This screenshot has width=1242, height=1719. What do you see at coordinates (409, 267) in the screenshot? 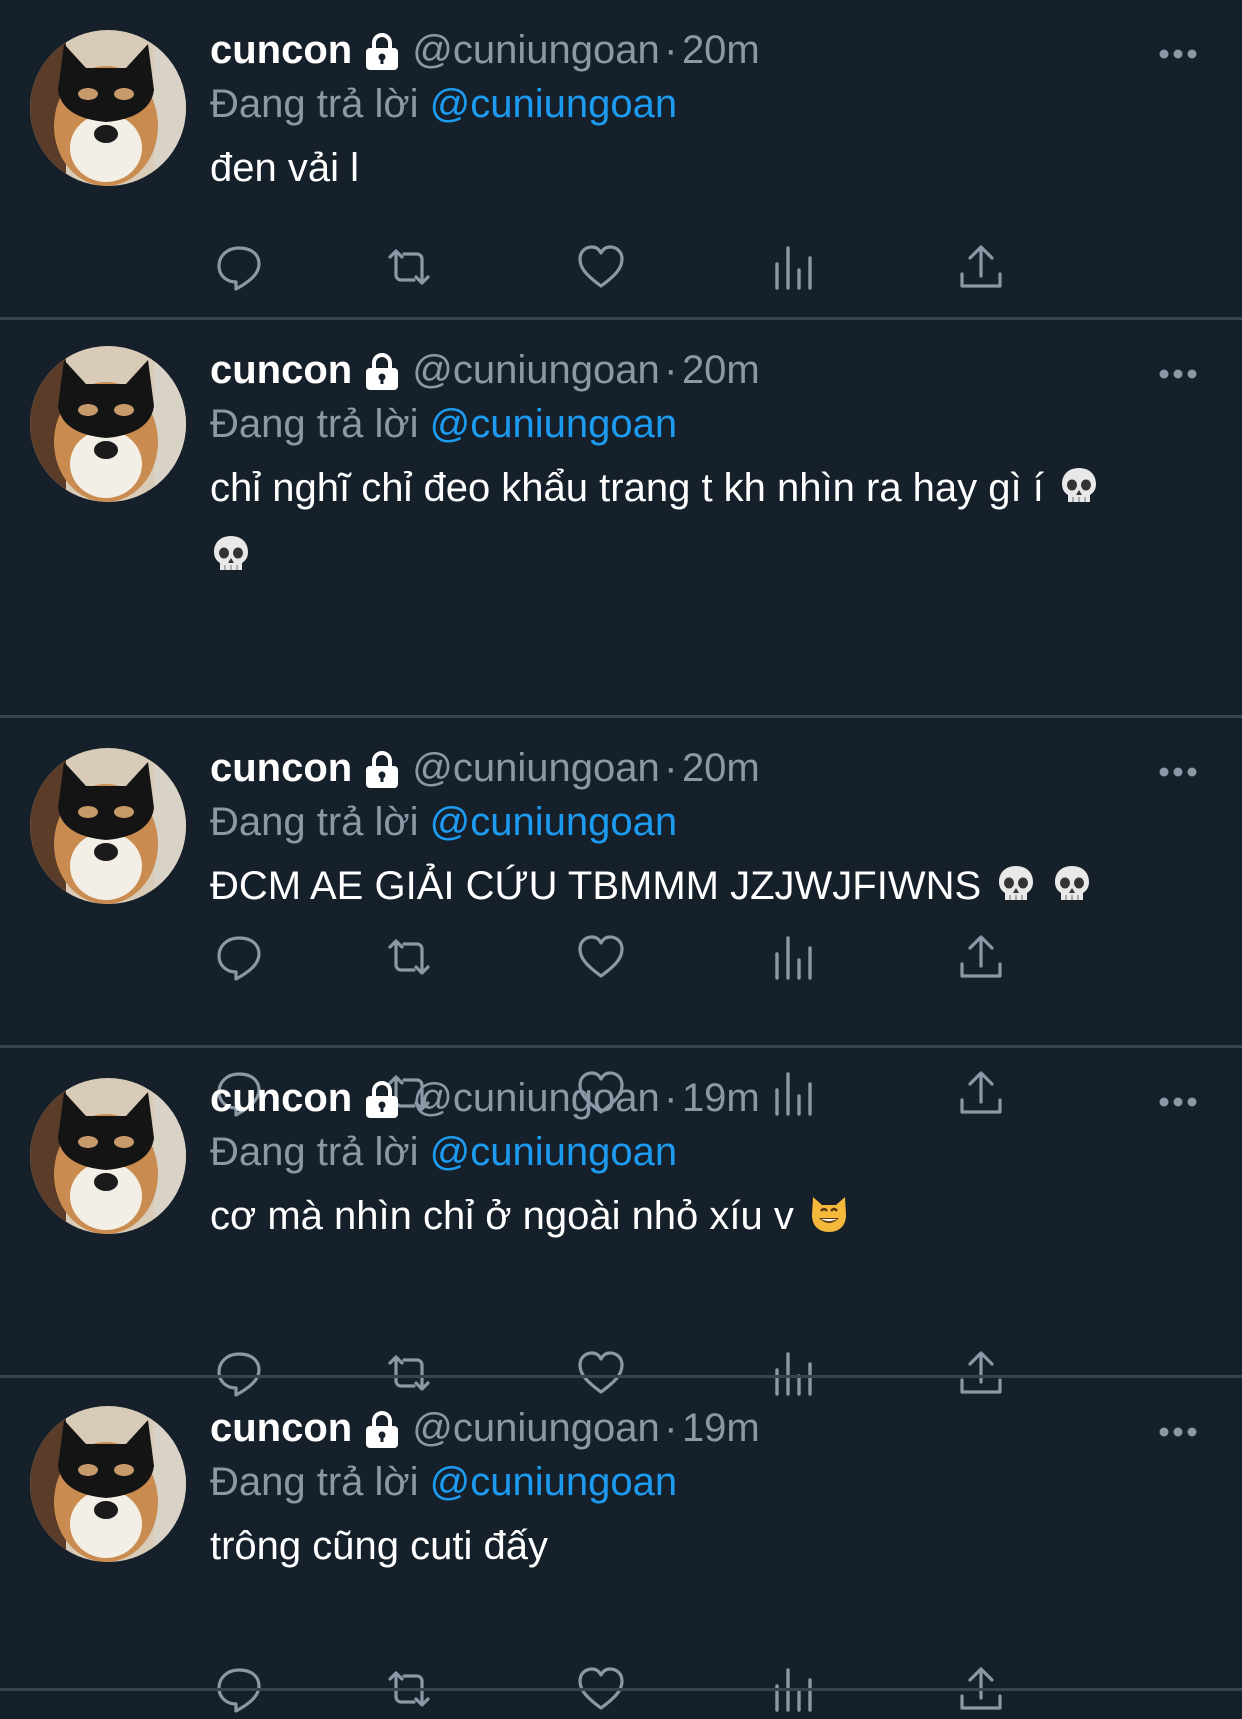
I see `retweet-icon` at bounding box center [409, 267].